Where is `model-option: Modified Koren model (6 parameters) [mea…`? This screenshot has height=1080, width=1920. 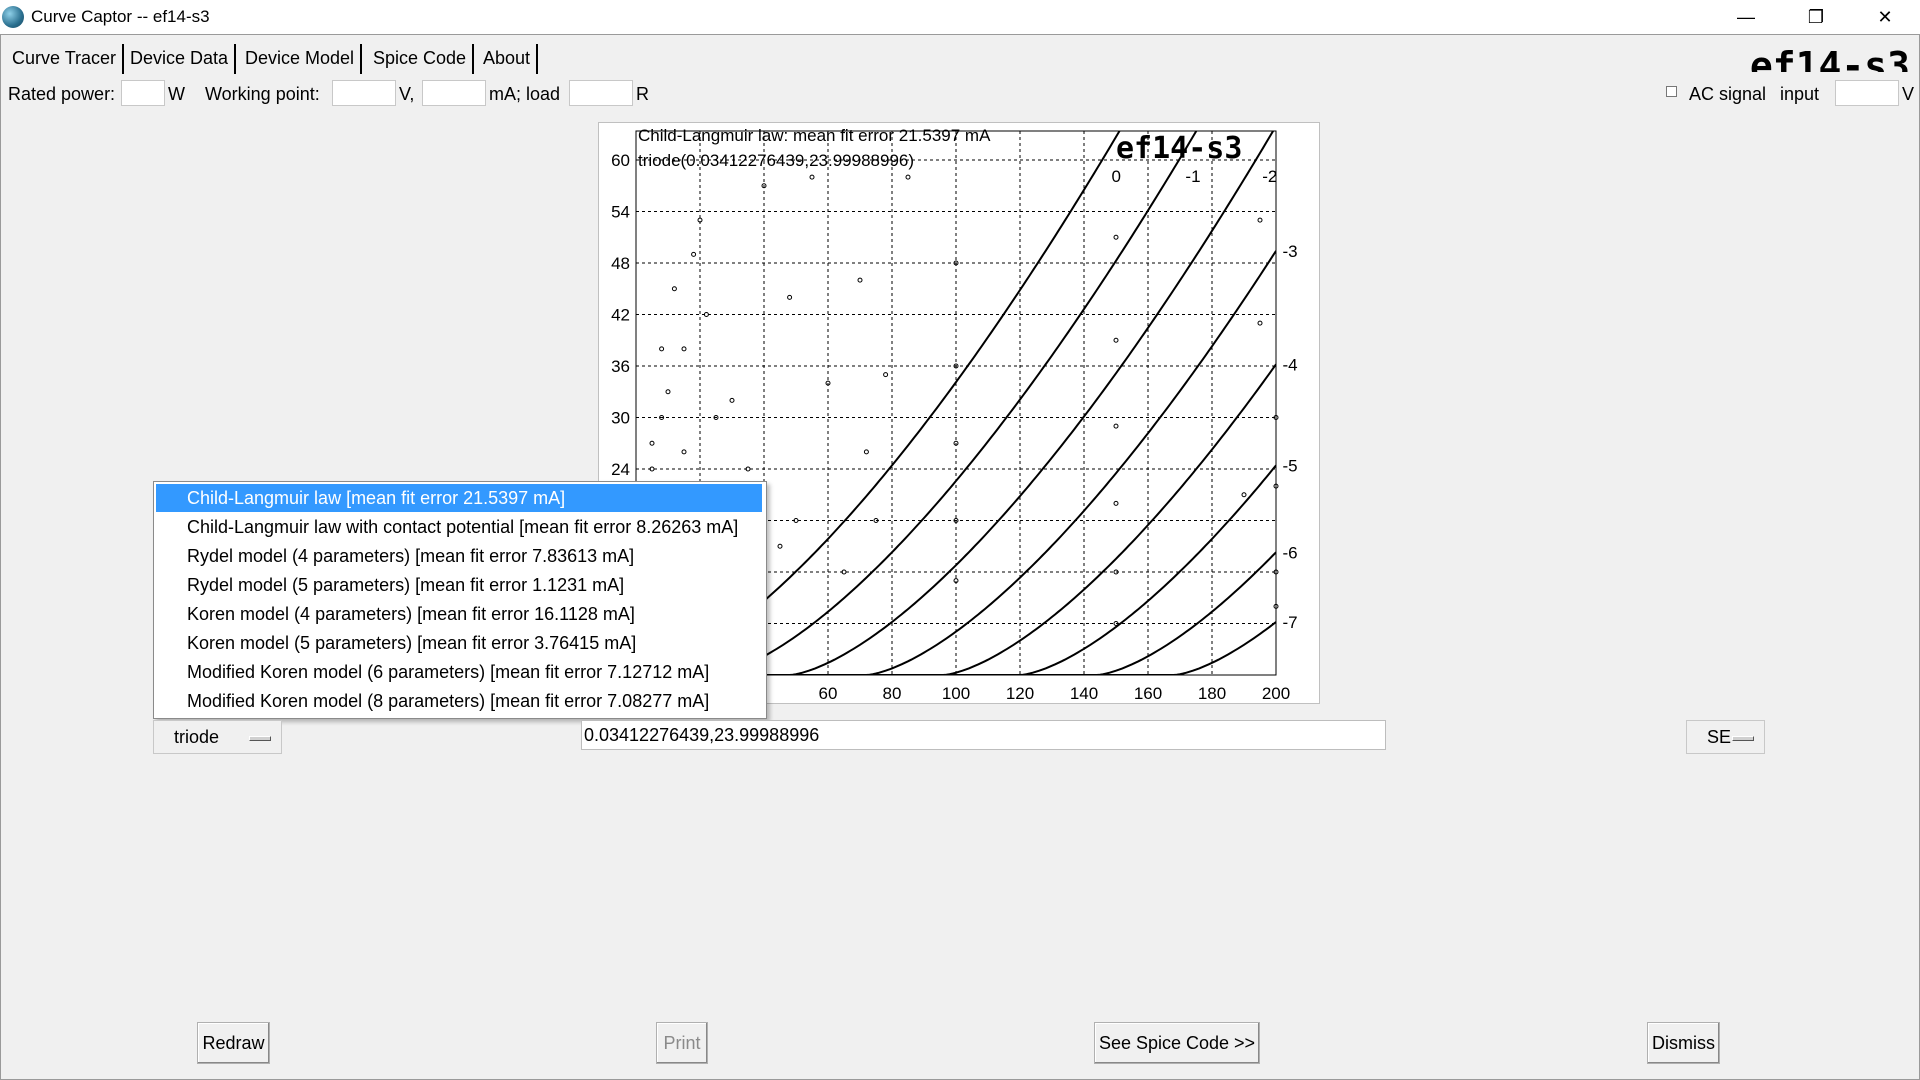
model-option: Modified Koren model (6 parameters) [mea… is located at coordinates (459, 672).